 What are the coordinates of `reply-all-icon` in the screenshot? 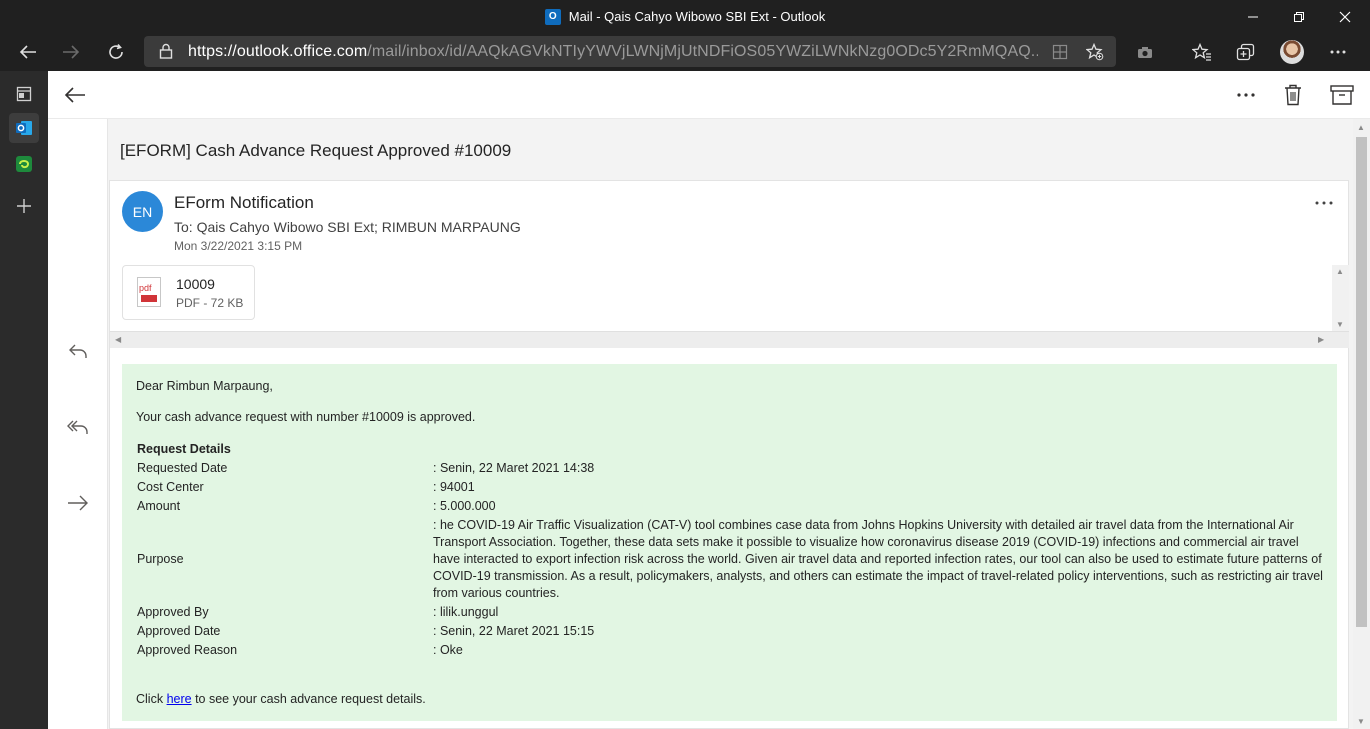 It's located at (77, 427).